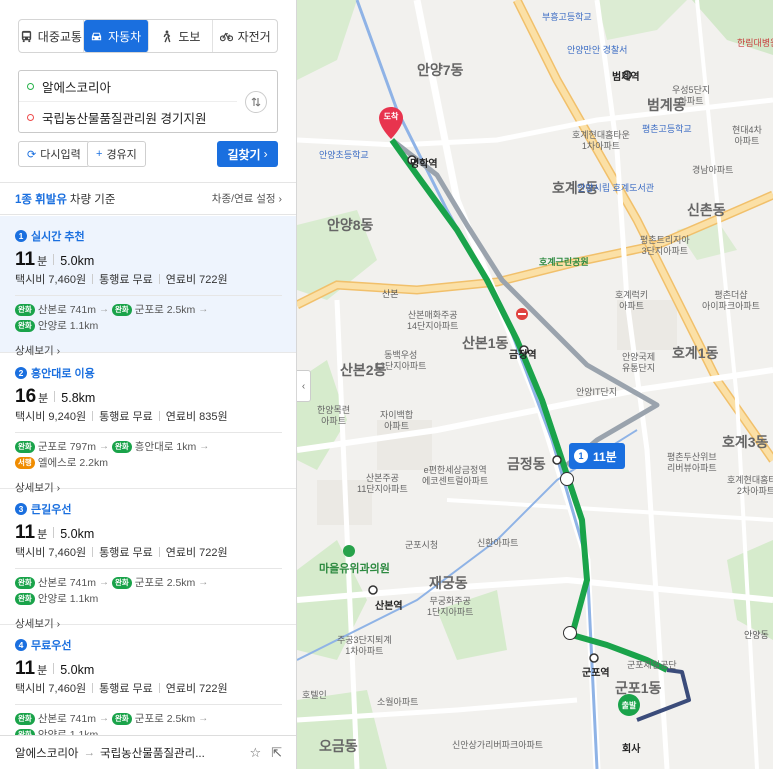 This screenshot has height=769, width=773. Describe the element at coordinates (256, 102) in the screenshot. I see `swap-route-button` at that location.